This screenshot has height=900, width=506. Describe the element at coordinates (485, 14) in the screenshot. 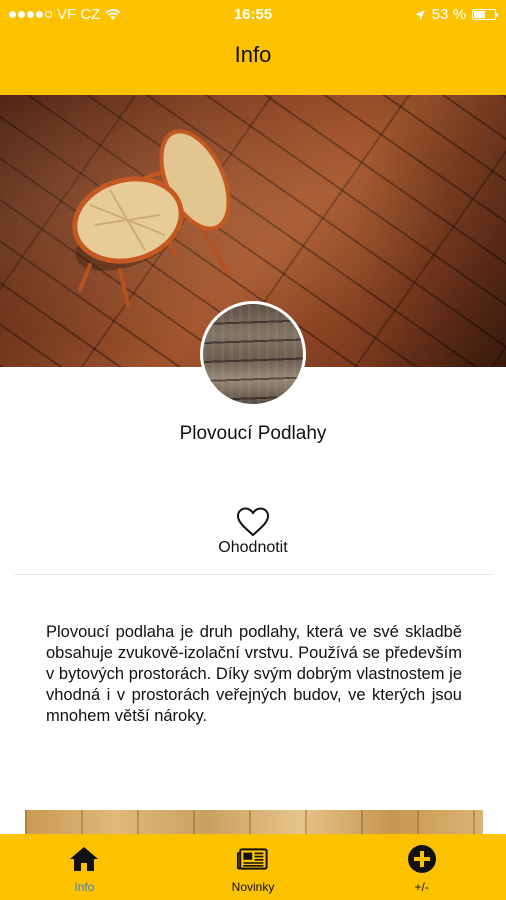

I see `battery-icon` at that location.